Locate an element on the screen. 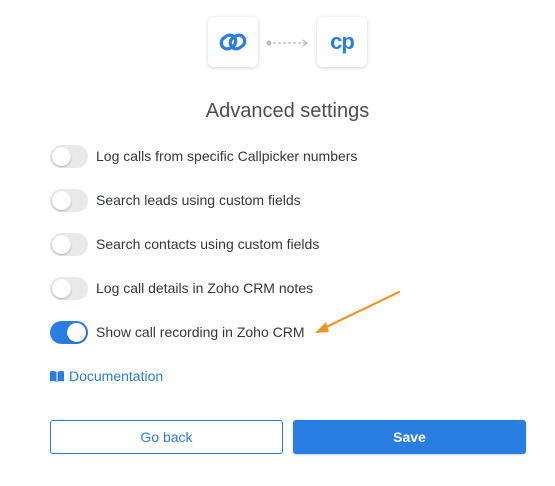 The height and width of the screenshot is (486, 555). dashed-arrow-connector is located at coordinates (287, 43).